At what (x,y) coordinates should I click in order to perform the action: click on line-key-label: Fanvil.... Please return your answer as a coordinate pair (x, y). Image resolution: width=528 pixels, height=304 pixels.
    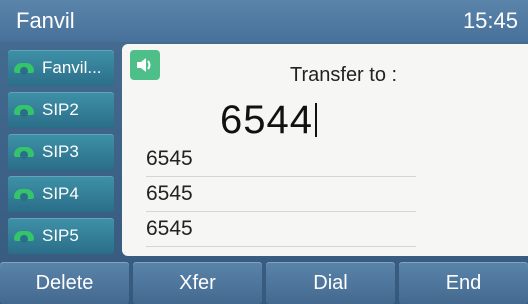
    Looking at the image, I should click on (72, 67).